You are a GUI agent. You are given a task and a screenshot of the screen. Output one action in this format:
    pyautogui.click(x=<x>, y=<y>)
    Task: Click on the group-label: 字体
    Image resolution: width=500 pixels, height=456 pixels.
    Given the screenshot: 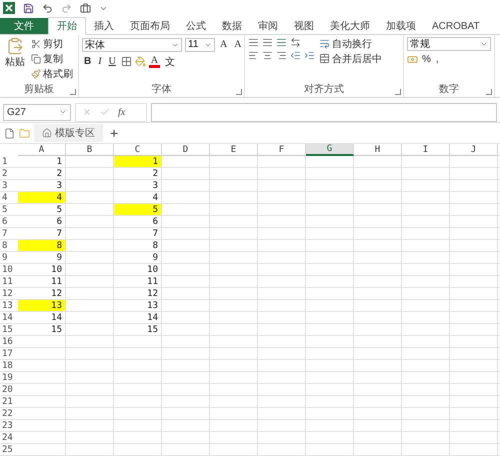 What is the action you would take?
    pyautogui.click(x=162, y=90)
    